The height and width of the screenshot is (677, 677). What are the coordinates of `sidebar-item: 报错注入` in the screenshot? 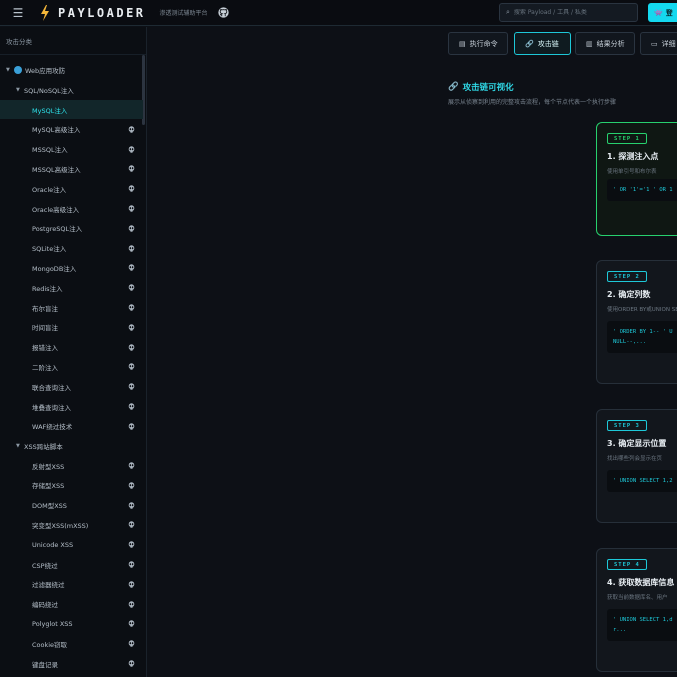 It's located at (71, 347).